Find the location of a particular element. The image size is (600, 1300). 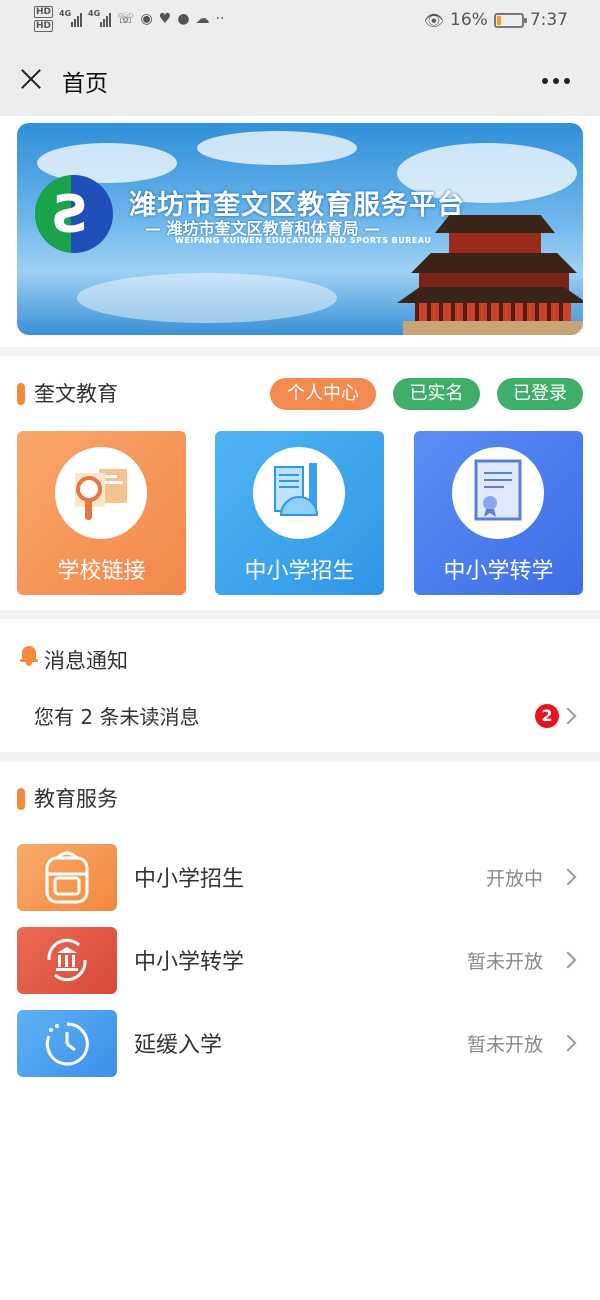

close-icon is located at coordinates (31, 79).